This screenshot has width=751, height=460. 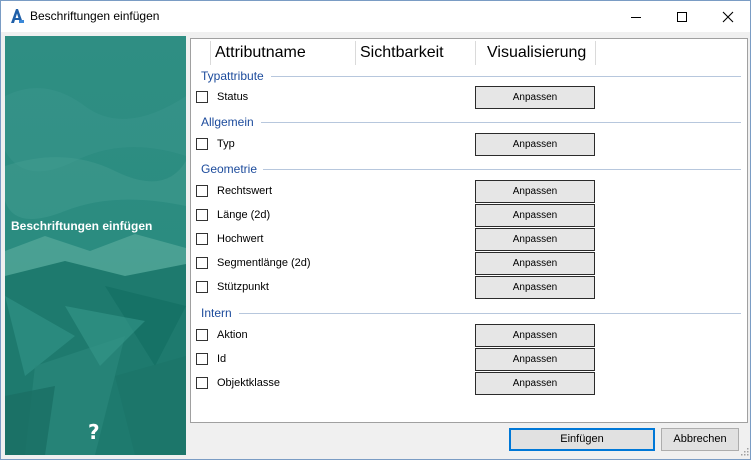 What do you see at coordinates (202, 263) in the screenshot?
I see `checkbox-segmentlaenge-2d` at bounding box center [202, 263].